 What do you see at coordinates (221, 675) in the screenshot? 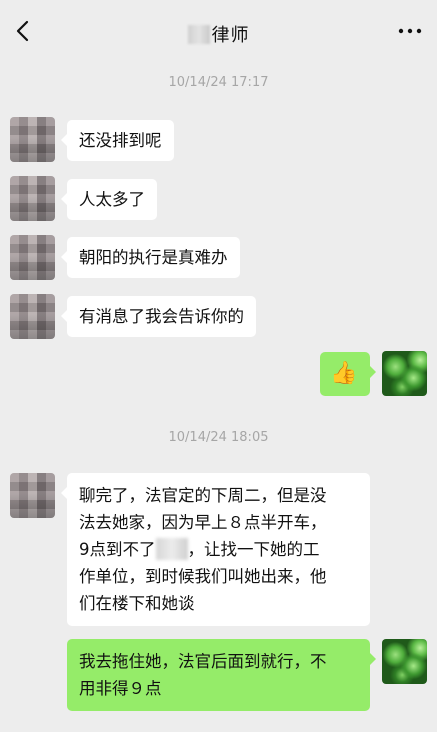
I see `message-bubble: 我去拖住她，法官后面到就行，不 用非得９点` at bounding box center [221, 675].